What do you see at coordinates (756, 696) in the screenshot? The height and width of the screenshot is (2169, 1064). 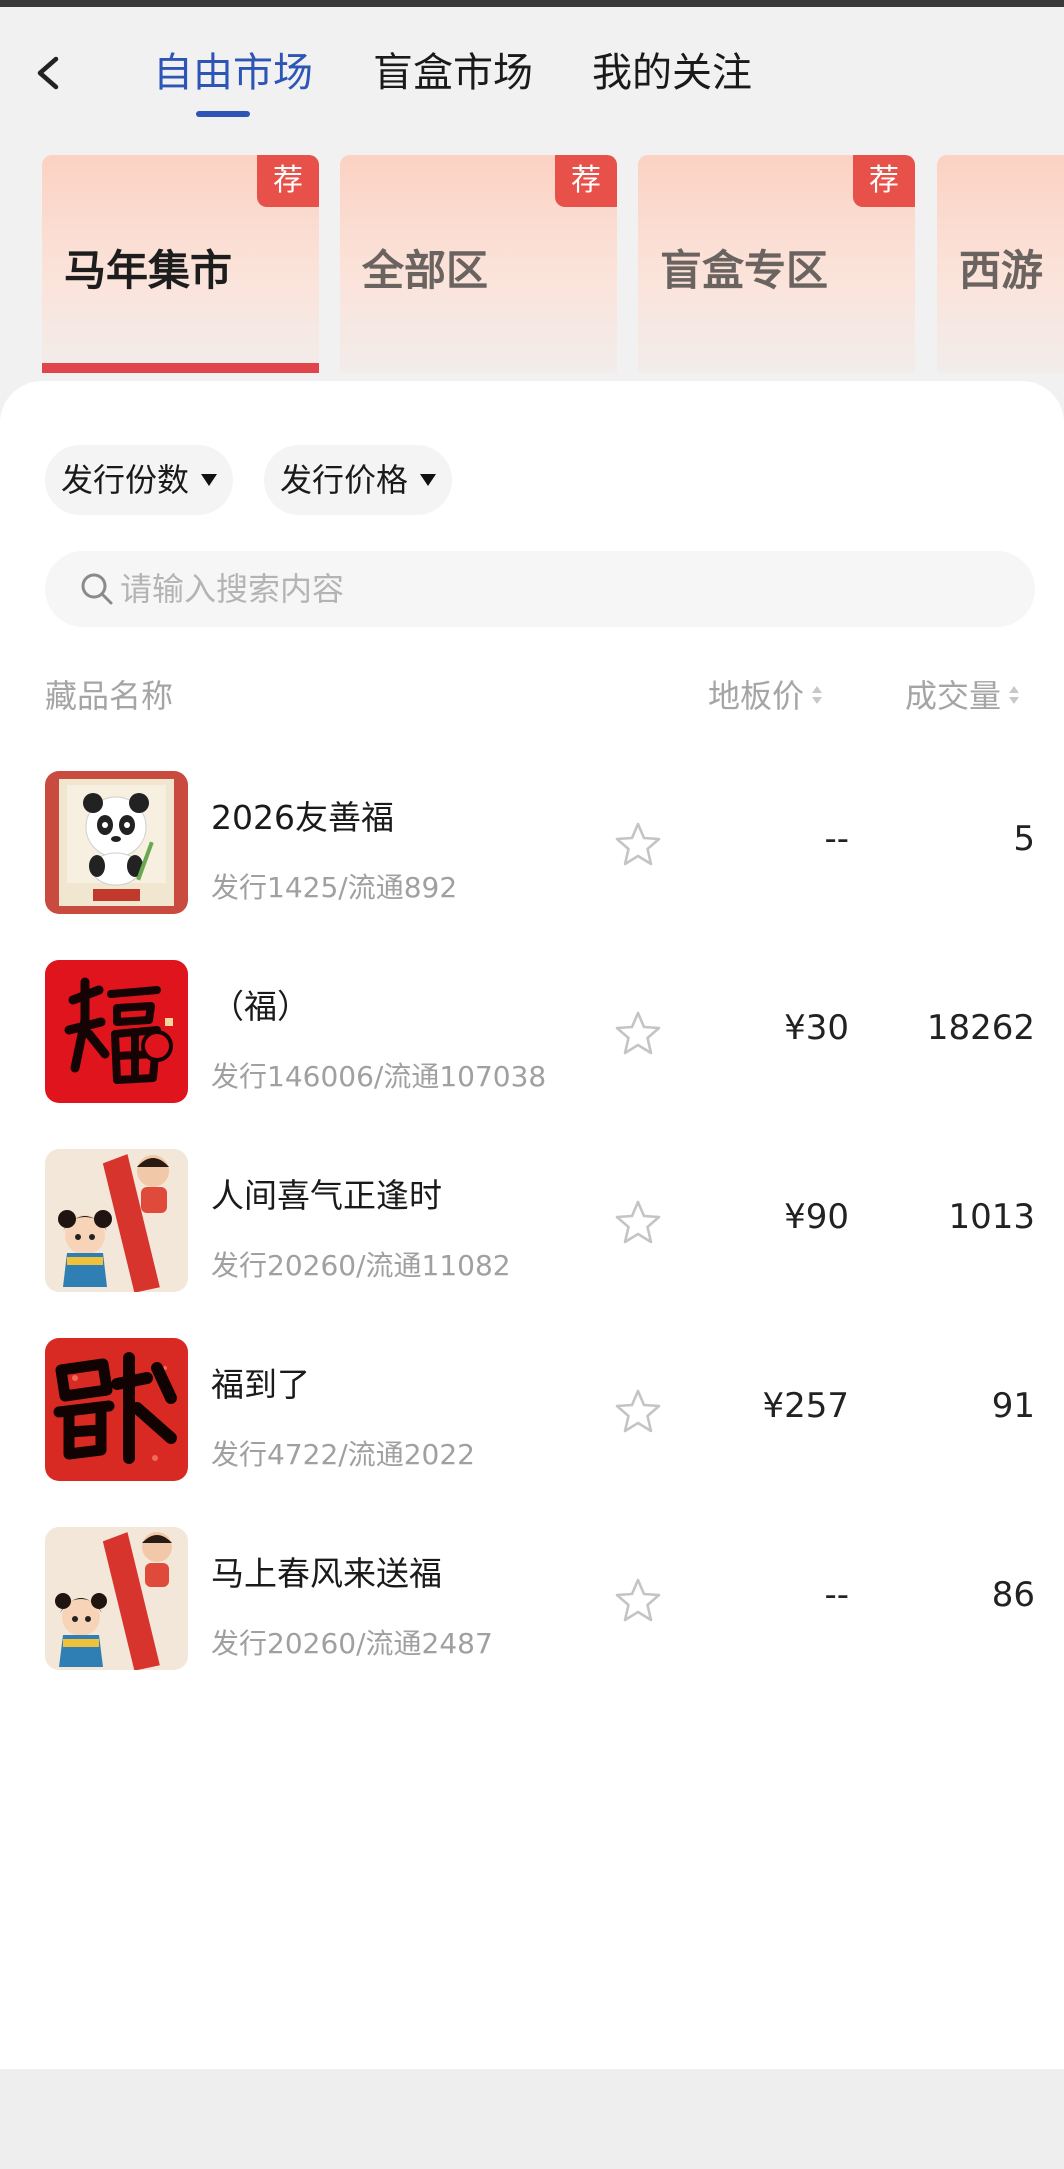 I see `column-label: 地板价` at bounding box center [756, 696].